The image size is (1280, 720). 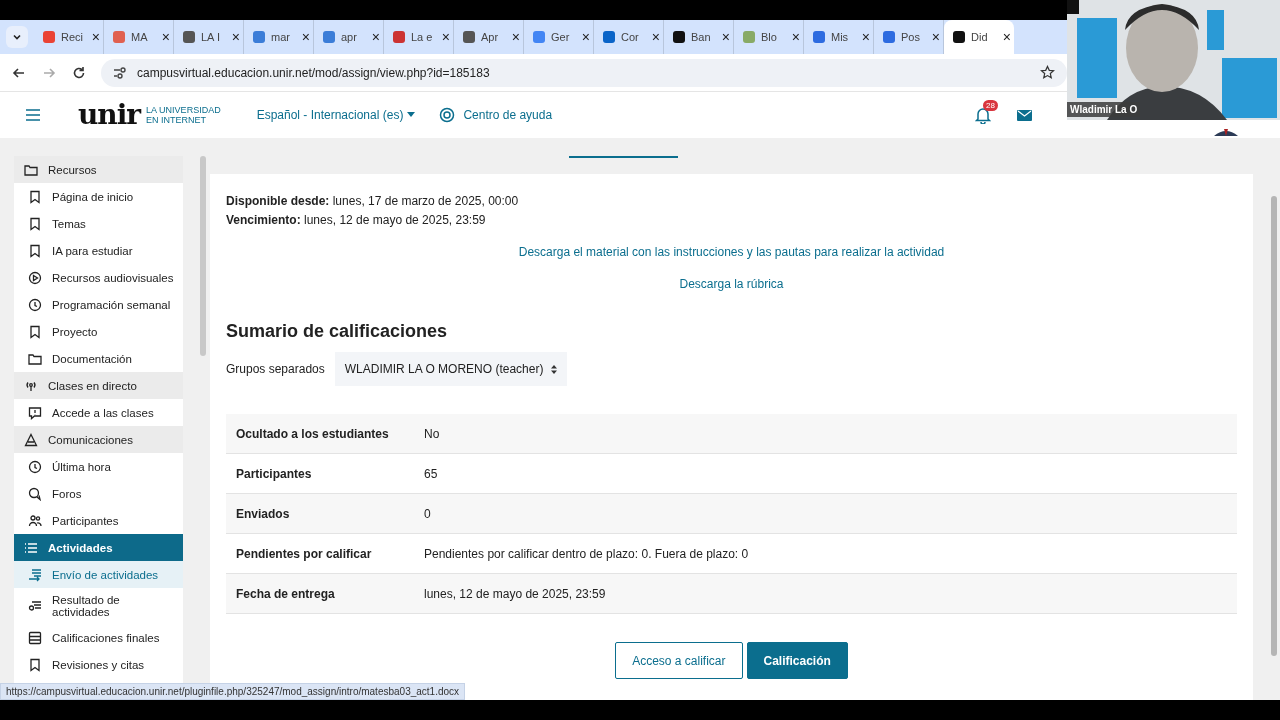 What do you see at coordinates (113, 277) in the screenshot?
I see `sidebar-label: Recursos audiovisuales` at bounding box center [113, 277].